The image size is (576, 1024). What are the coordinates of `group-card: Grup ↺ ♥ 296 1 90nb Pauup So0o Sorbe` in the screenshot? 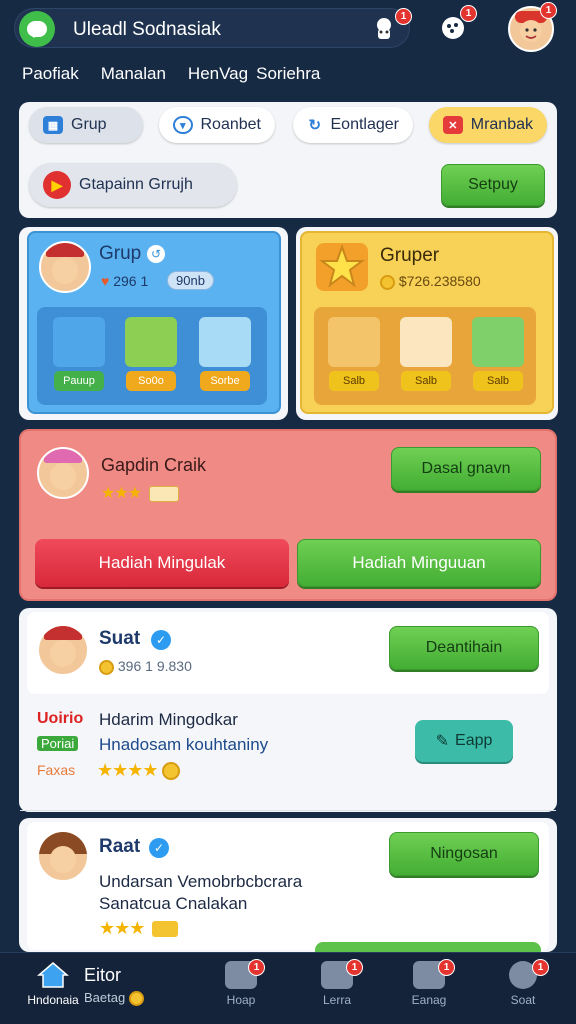 It's located at (153, 323).